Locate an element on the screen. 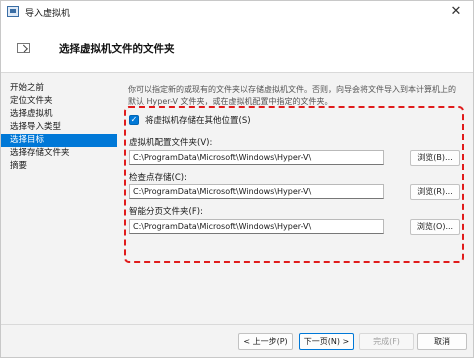 The image size is (474, 358). wizard-step-icon is located at coordinates (23, 48).